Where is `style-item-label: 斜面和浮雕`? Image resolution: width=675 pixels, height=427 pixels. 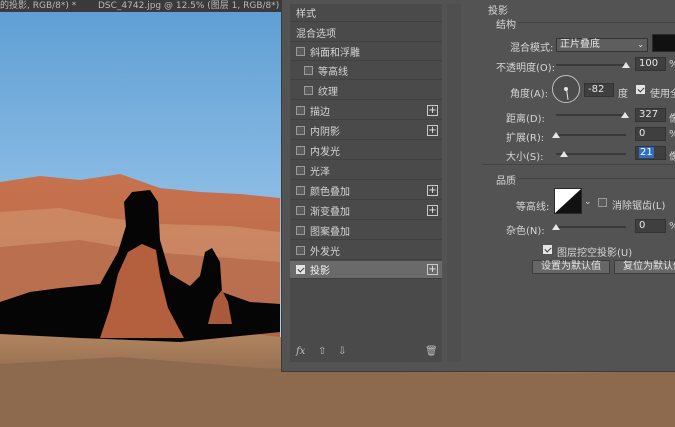
style-item-label: 斜面和浮雕 is located at coordinates (335, 53).